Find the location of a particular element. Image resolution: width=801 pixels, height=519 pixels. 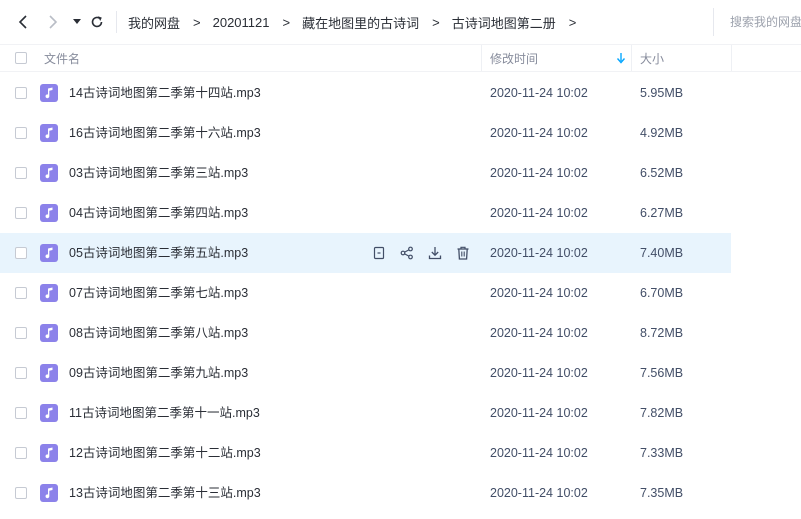

caret-down-icon is located at coordinates (77, 22).